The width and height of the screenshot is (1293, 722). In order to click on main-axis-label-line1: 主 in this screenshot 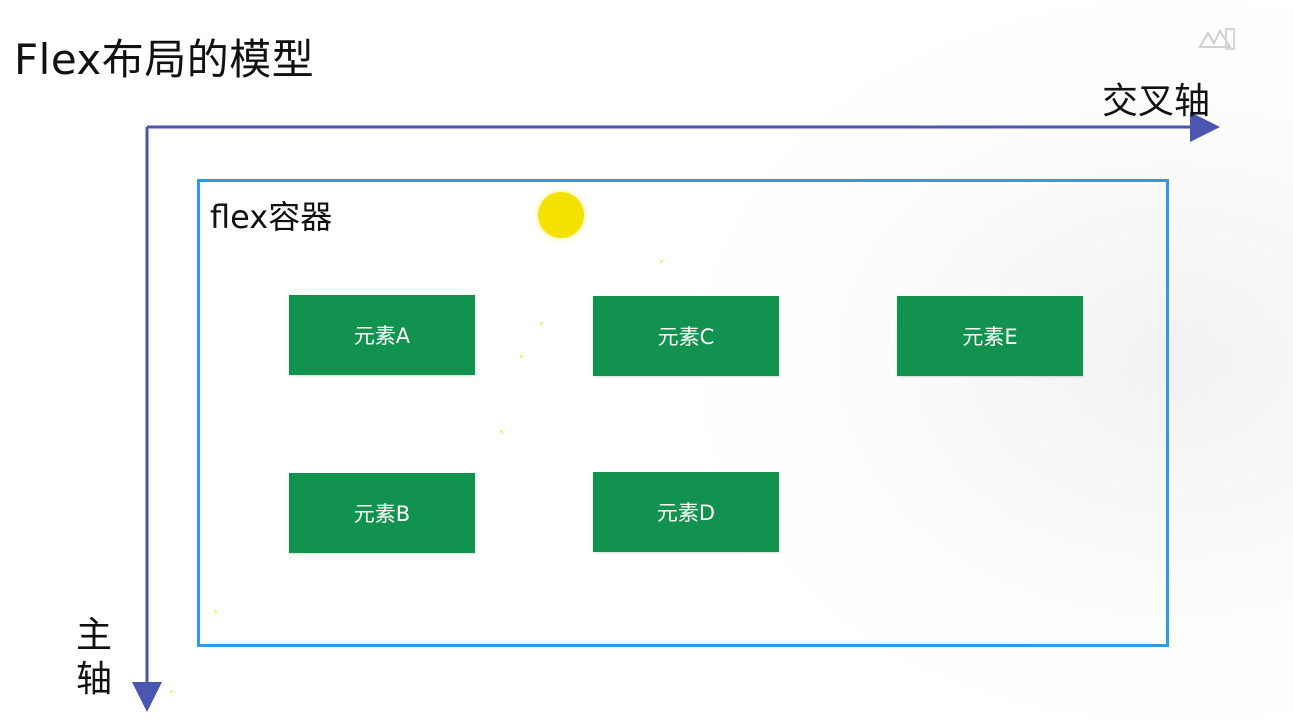, I will do `click(93, 635)`.